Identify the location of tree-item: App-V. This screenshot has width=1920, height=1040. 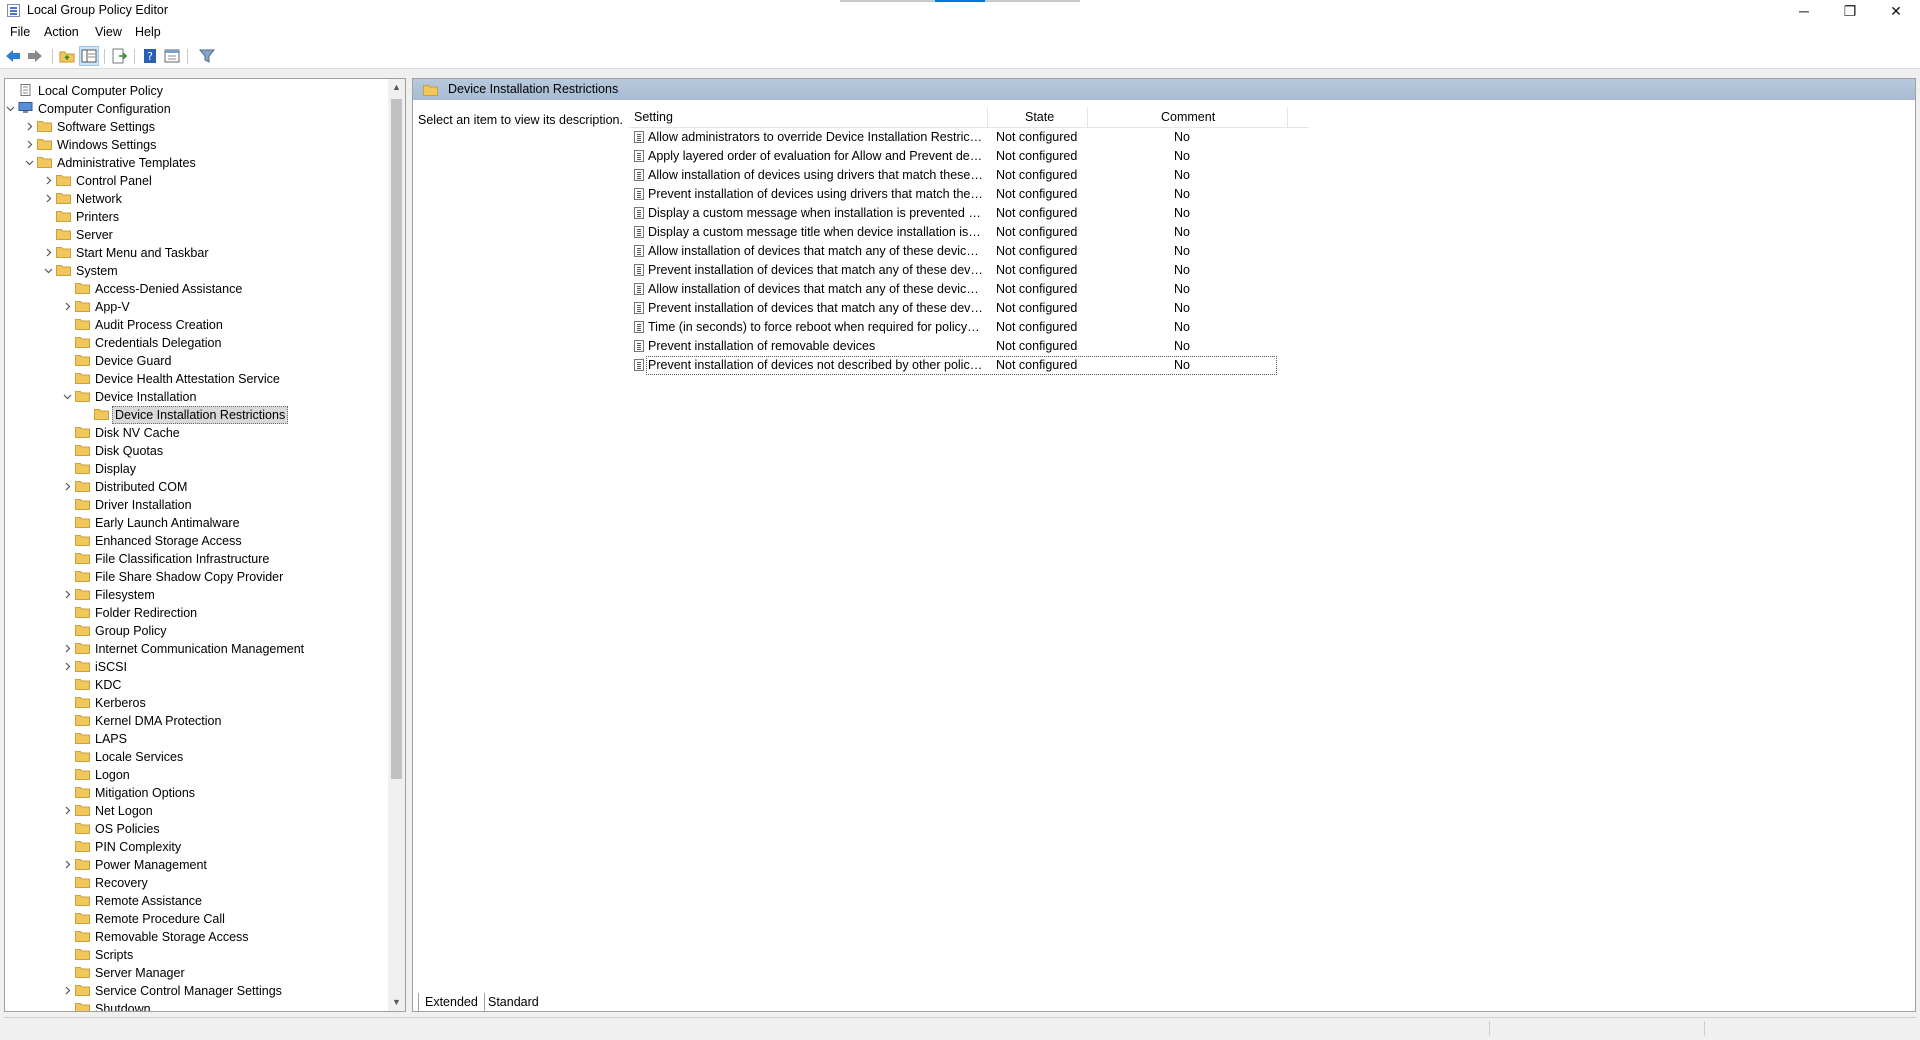
(197, 307).